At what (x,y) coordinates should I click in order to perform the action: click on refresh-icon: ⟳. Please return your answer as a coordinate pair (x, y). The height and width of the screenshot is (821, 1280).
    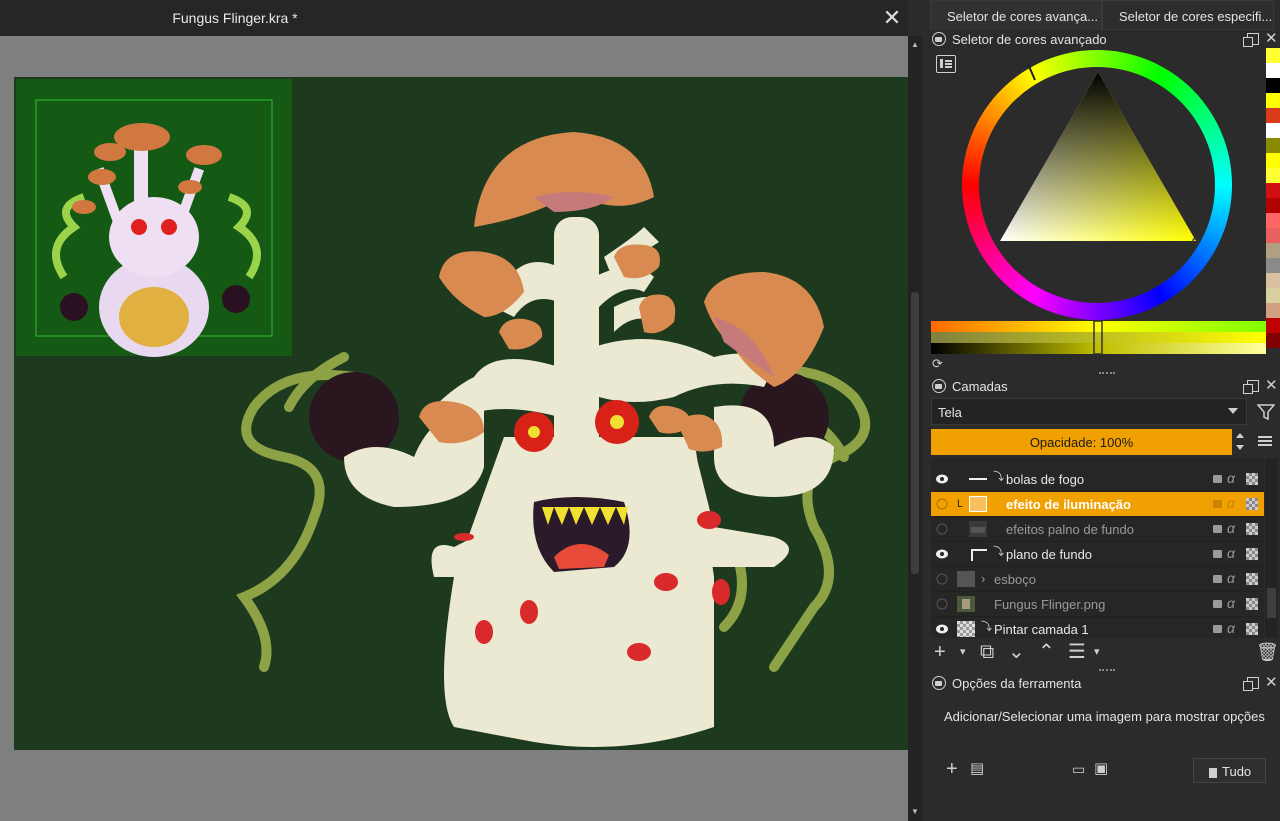
    Looking at the image, I should click on (937, 364).